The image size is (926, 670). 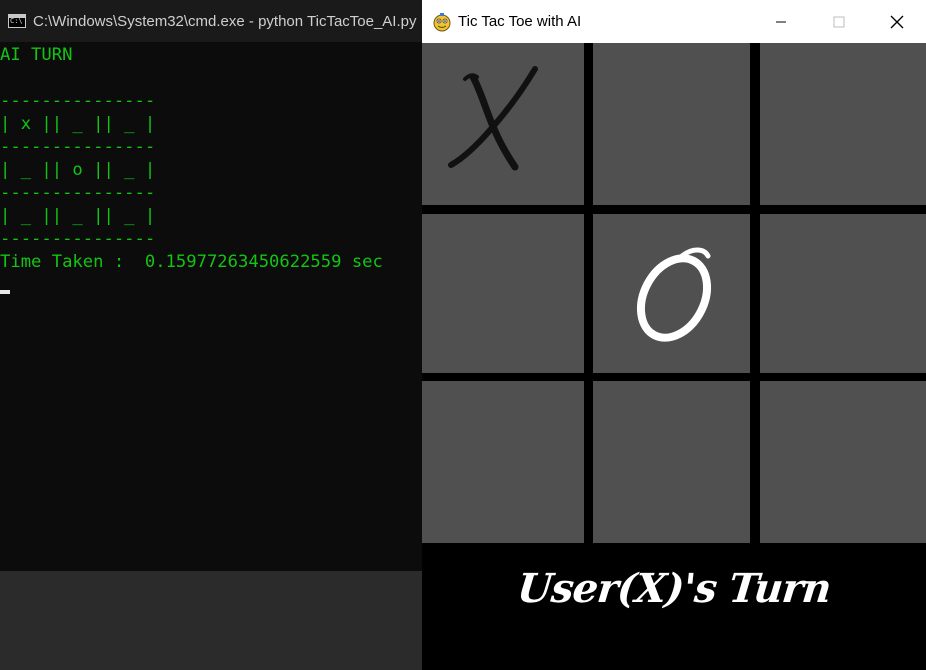 What do you see at coordinates (191, 262) in the screenshot?
I see `console-line: Time Taken : 0.15977263450622559 sec` at bounding box center [191, 262].